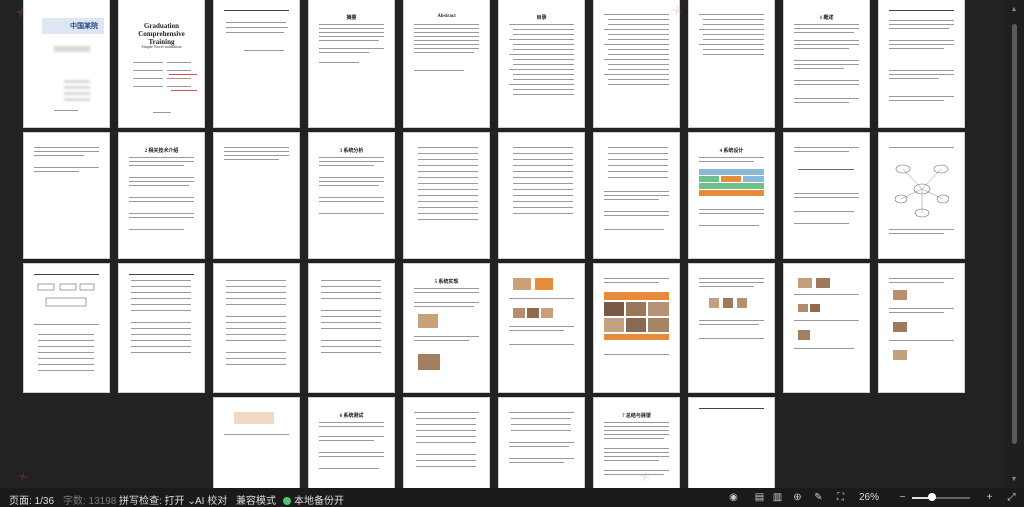  What do you see at coordinates (66, 295) in the screenshot?
I see `flow-diagram` at bounding box center [66, 295].